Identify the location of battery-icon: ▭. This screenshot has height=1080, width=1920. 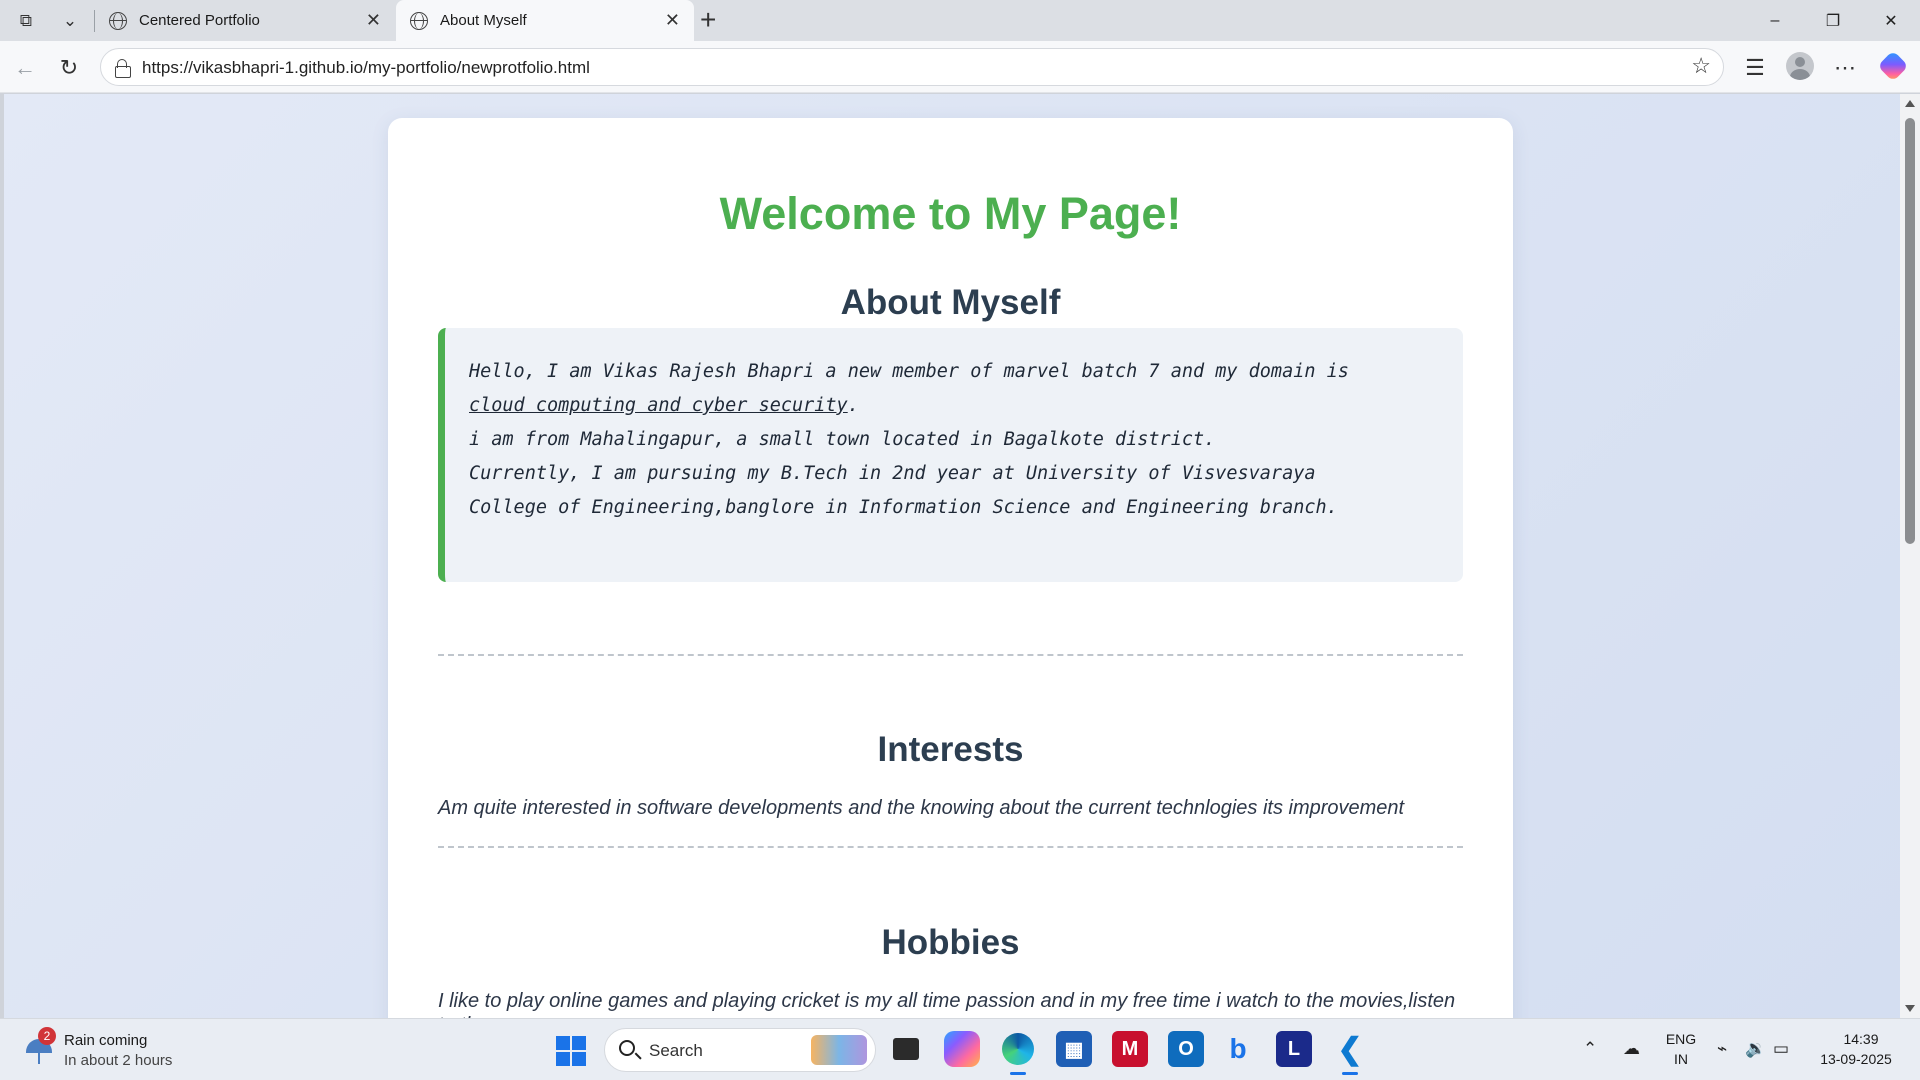
(1781, 1049).